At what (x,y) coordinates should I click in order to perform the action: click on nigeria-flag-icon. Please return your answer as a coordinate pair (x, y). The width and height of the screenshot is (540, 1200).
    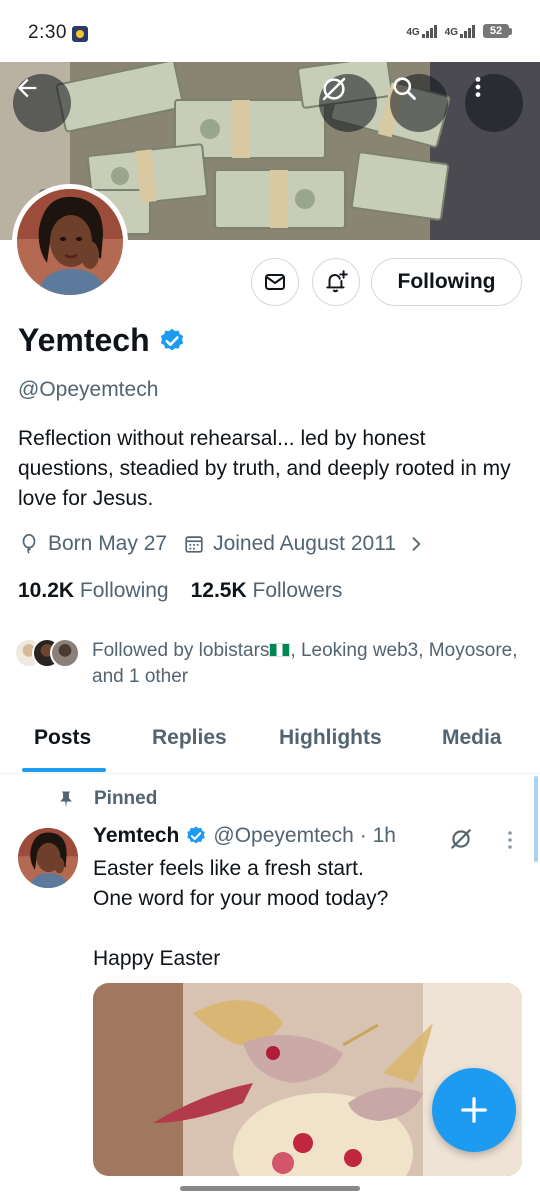
    Looking at the image, I should click on (280, 650).